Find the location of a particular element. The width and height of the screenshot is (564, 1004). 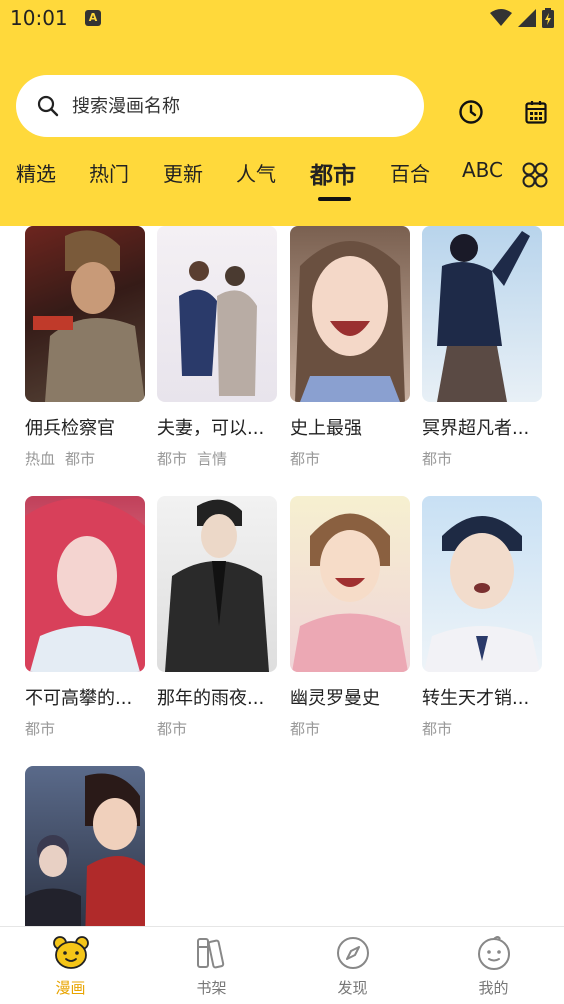

tab-updated: 更新 is located at coordinates (183, 172).